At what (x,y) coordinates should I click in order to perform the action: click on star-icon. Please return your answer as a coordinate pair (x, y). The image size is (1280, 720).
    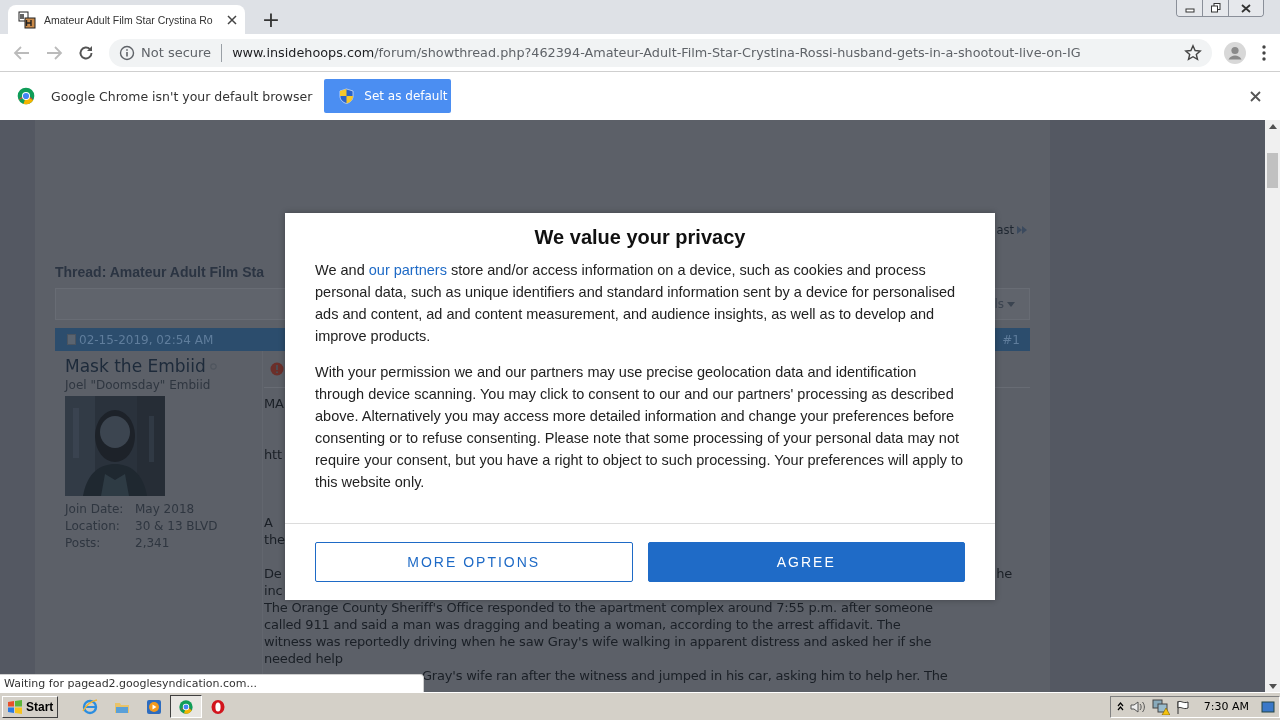
    Looking at the image, I should click on (1193, 52).